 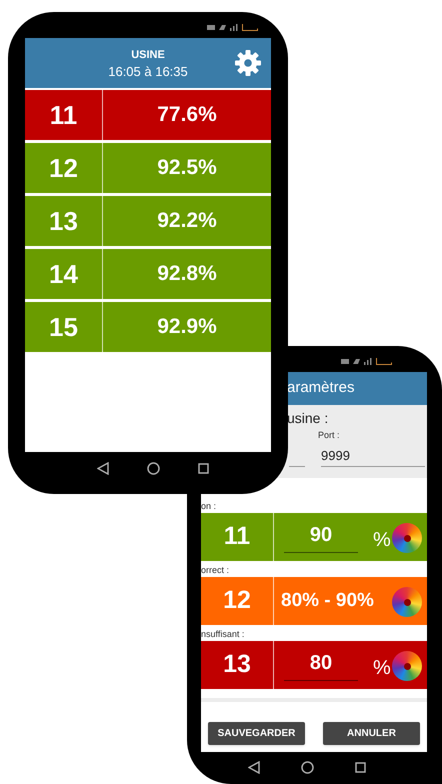 What do you see at coordinates (237, 665) in the screenshot?
I see `level-number: 13` at bounding box center [237, 665].